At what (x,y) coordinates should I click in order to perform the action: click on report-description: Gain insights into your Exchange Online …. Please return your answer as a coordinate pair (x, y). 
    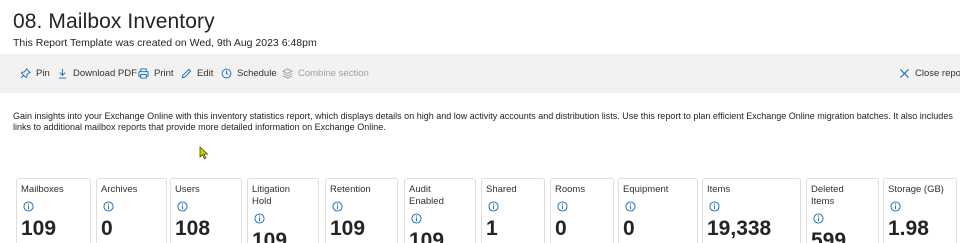
    Looking at the image, I should click on (483, 121).